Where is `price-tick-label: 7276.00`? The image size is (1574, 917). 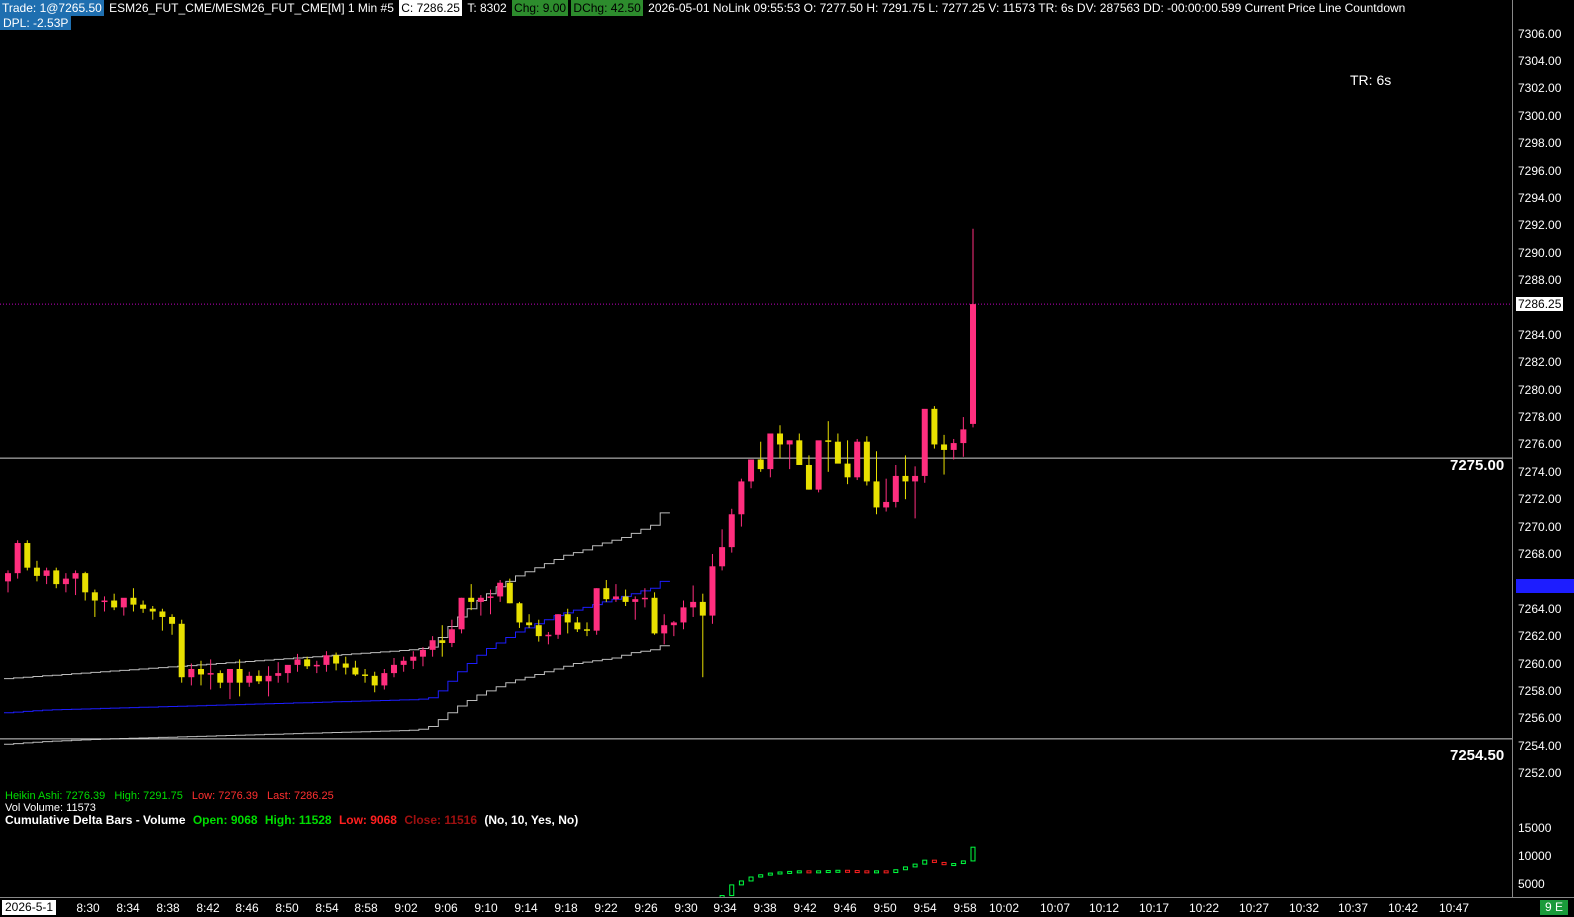
price-tick-label: 7276.00 is located at coordinates (1540, 444).